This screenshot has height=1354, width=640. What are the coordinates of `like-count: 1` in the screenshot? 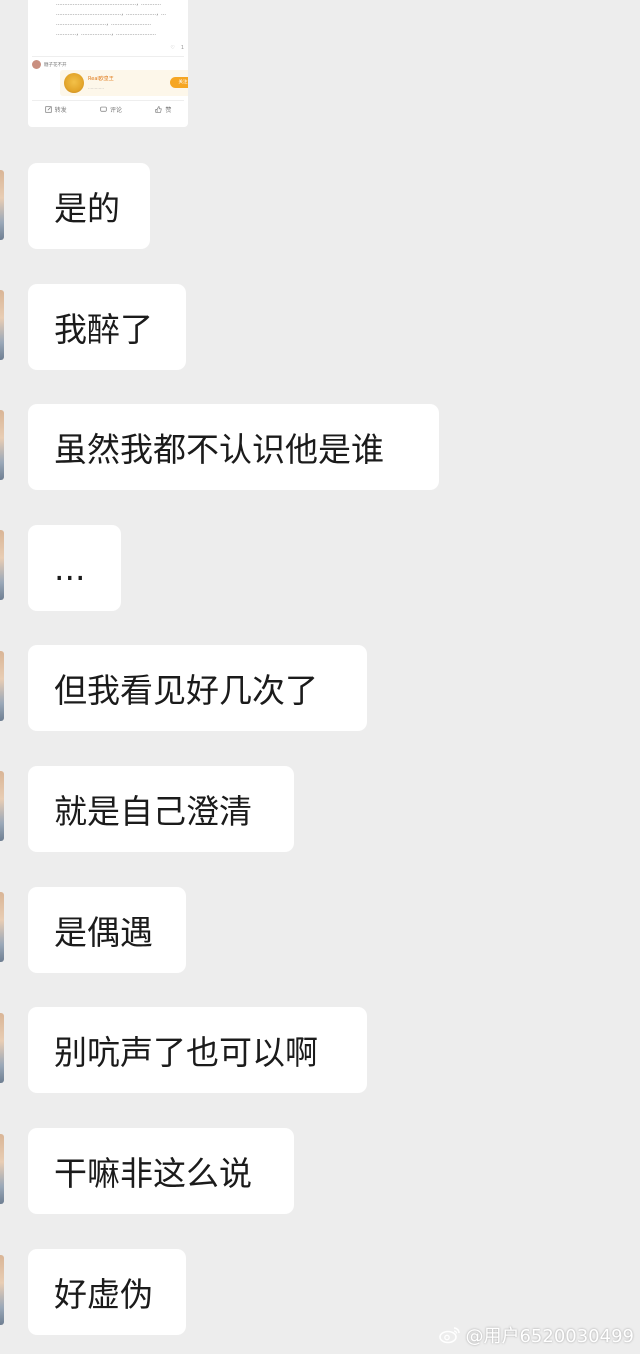 It's located at (182, 48).